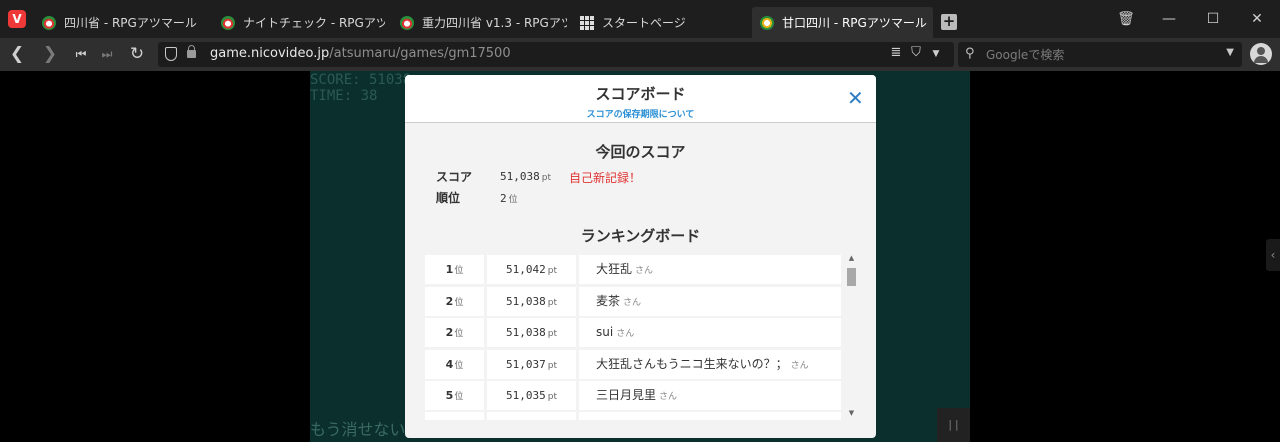  I want to click on url-text: game.nicovideo.jp/atsumaru/games/gm17500, so click(360, 53).